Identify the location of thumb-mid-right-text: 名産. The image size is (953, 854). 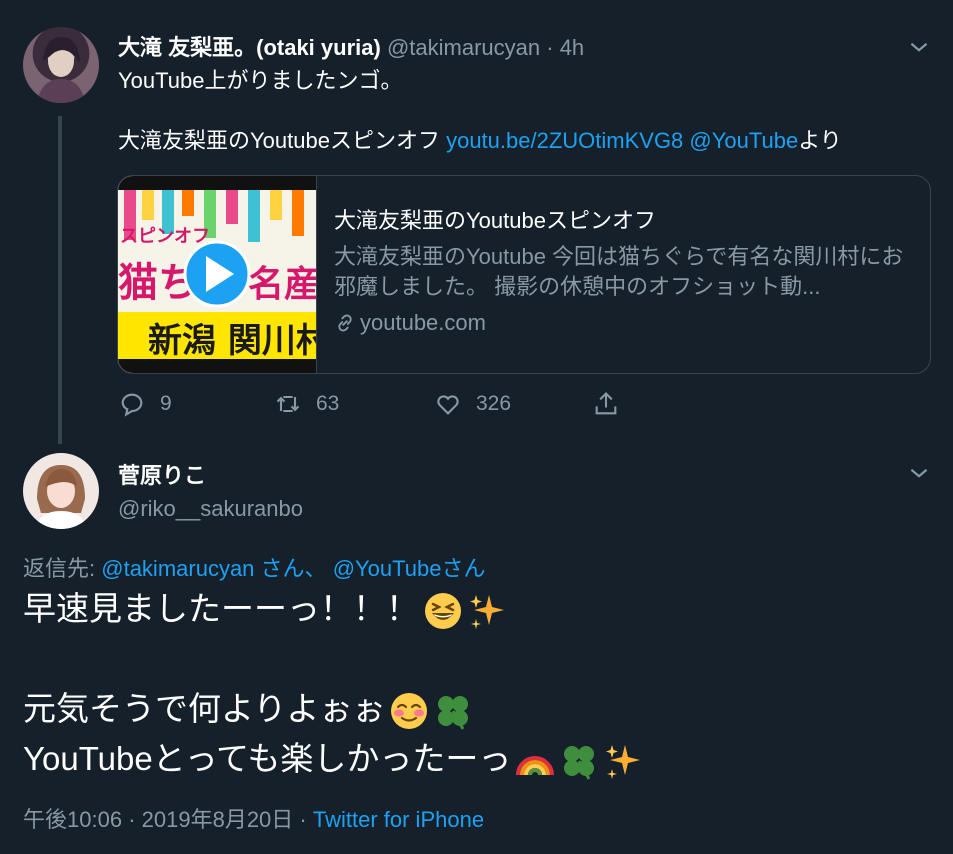
(282, 284).